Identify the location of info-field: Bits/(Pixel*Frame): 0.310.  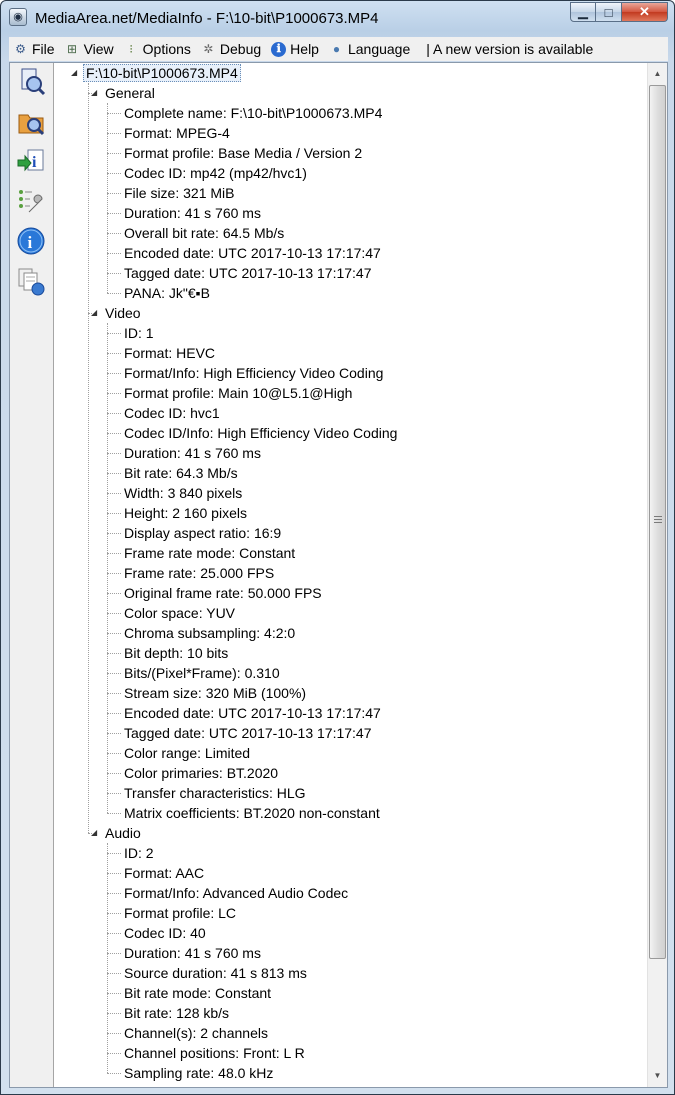
(202, 673).